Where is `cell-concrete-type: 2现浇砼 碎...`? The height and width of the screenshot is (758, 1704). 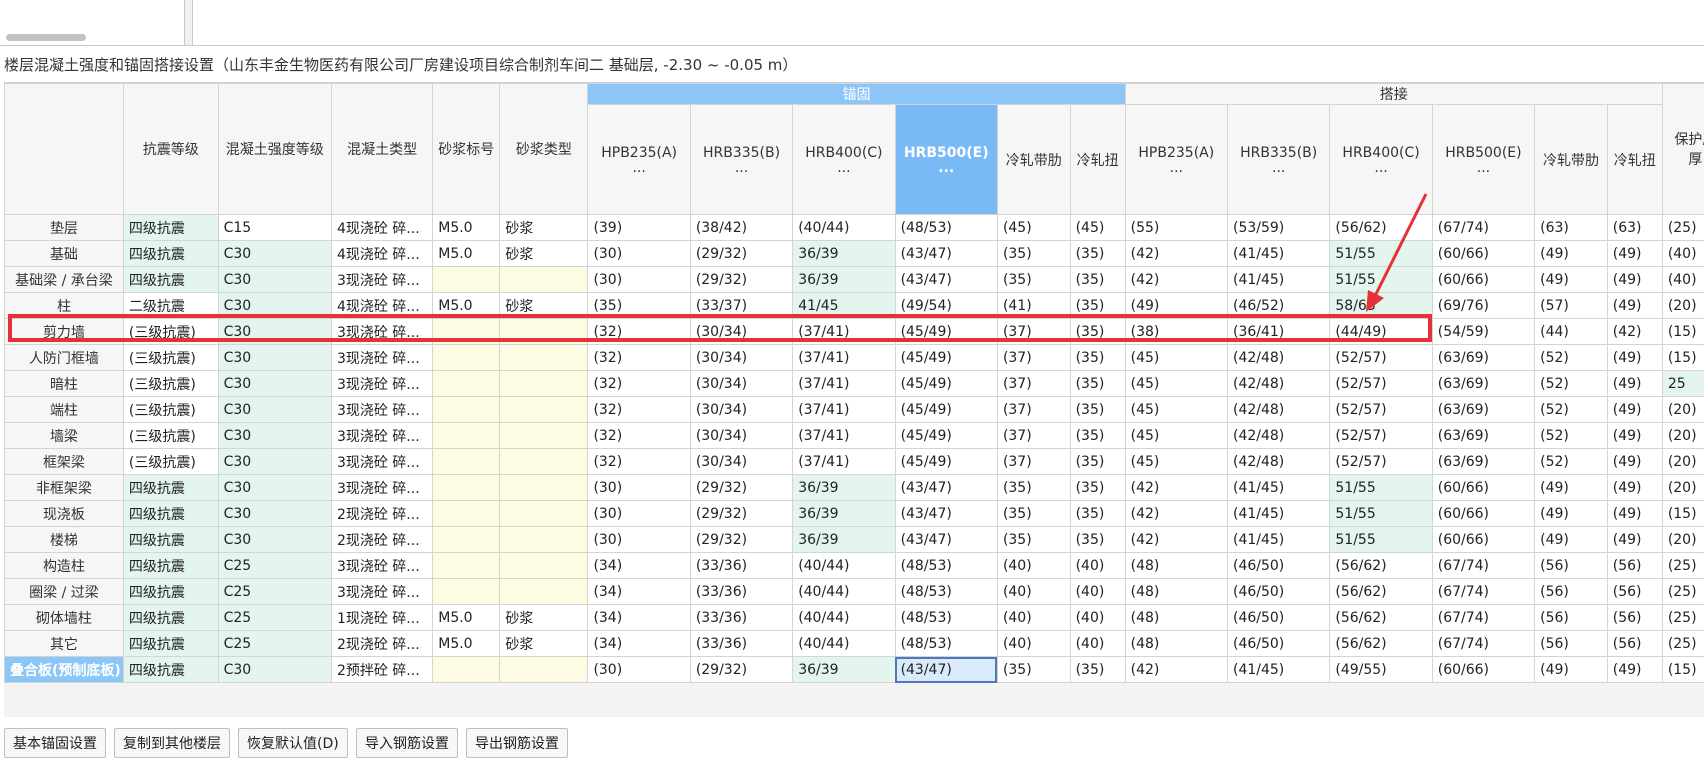 cell-concrete-type: 2现浇砼 碎... is located at coordinates (381, 644).